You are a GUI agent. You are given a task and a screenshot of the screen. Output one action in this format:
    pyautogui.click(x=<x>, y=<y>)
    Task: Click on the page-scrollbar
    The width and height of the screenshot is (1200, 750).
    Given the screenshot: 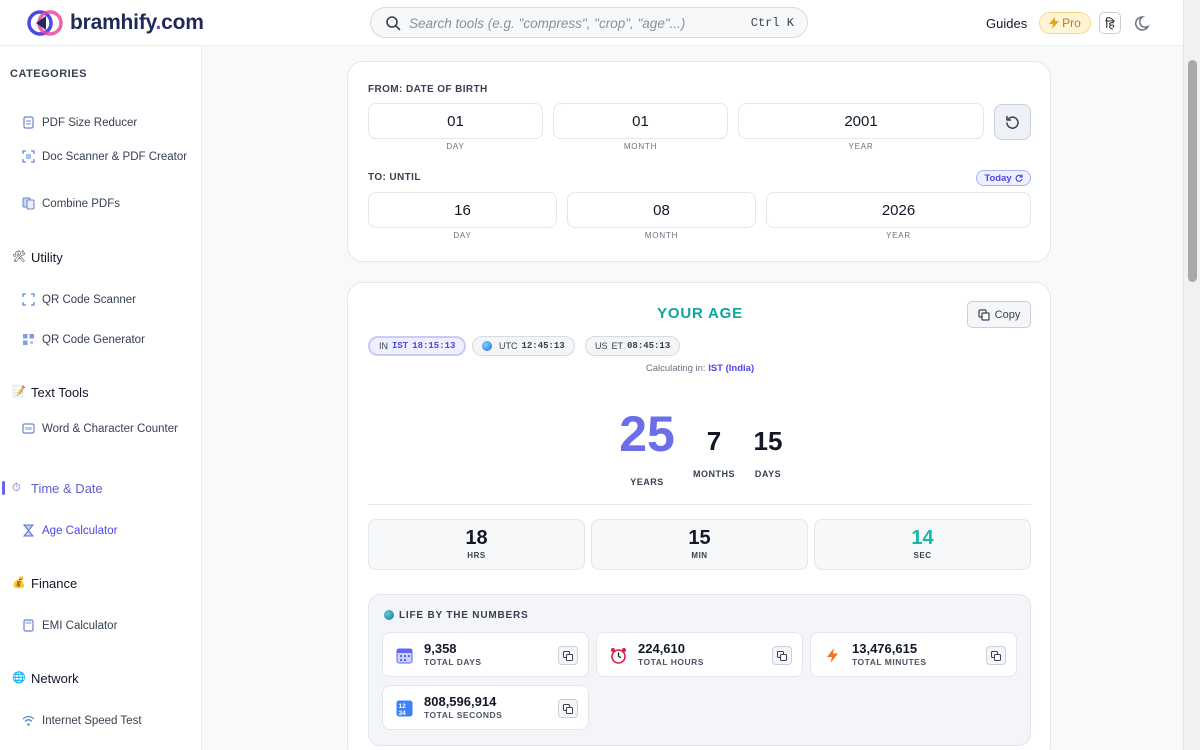 What is the action you would take?
    pyautogui.click(x=1191, y=375)
    